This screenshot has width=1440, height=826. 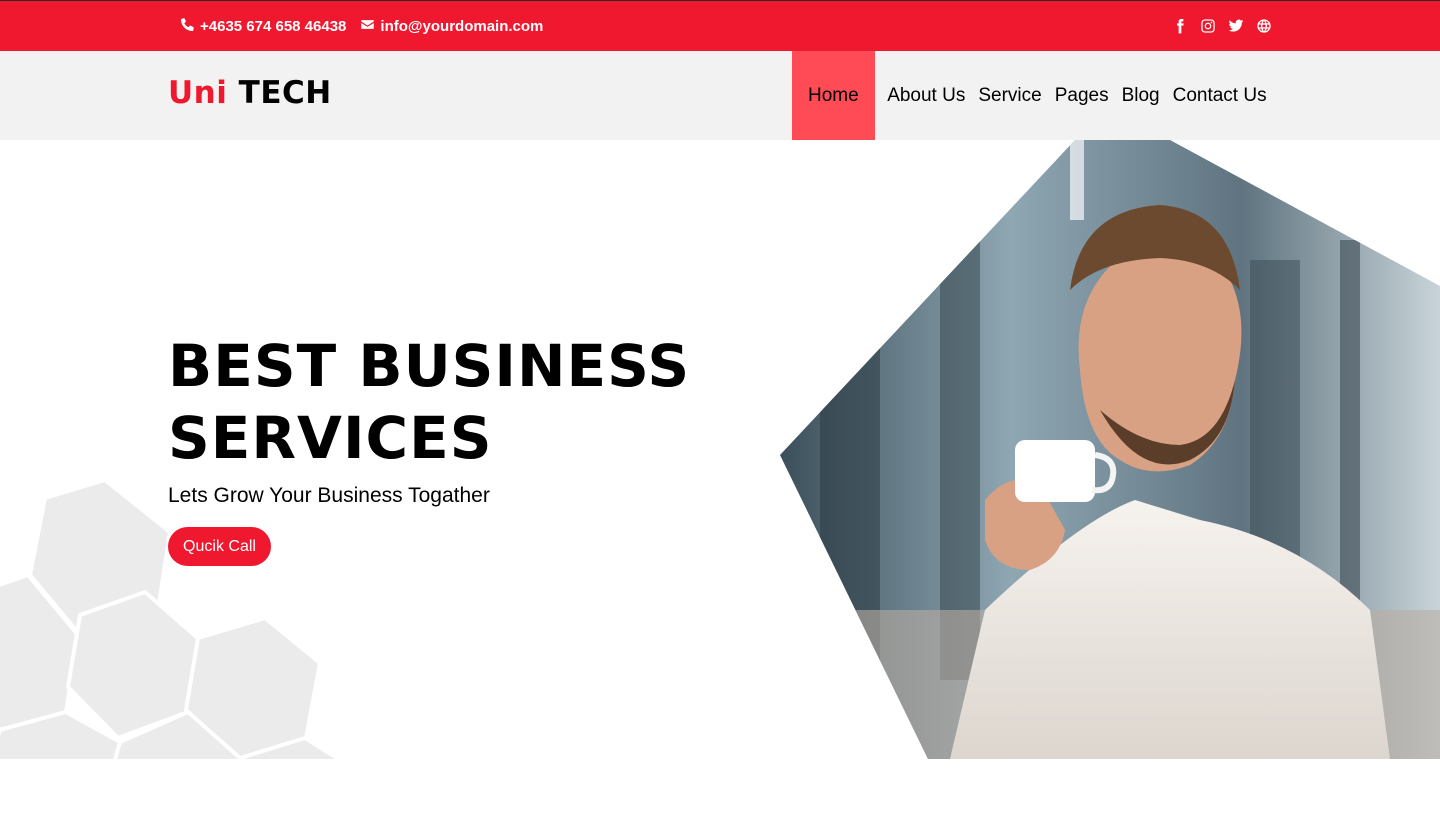 What do you see at coordinates (198, 93) in the screenshot?
I see `brand-logo-uni: Uni` at bounding box center [198, 93].